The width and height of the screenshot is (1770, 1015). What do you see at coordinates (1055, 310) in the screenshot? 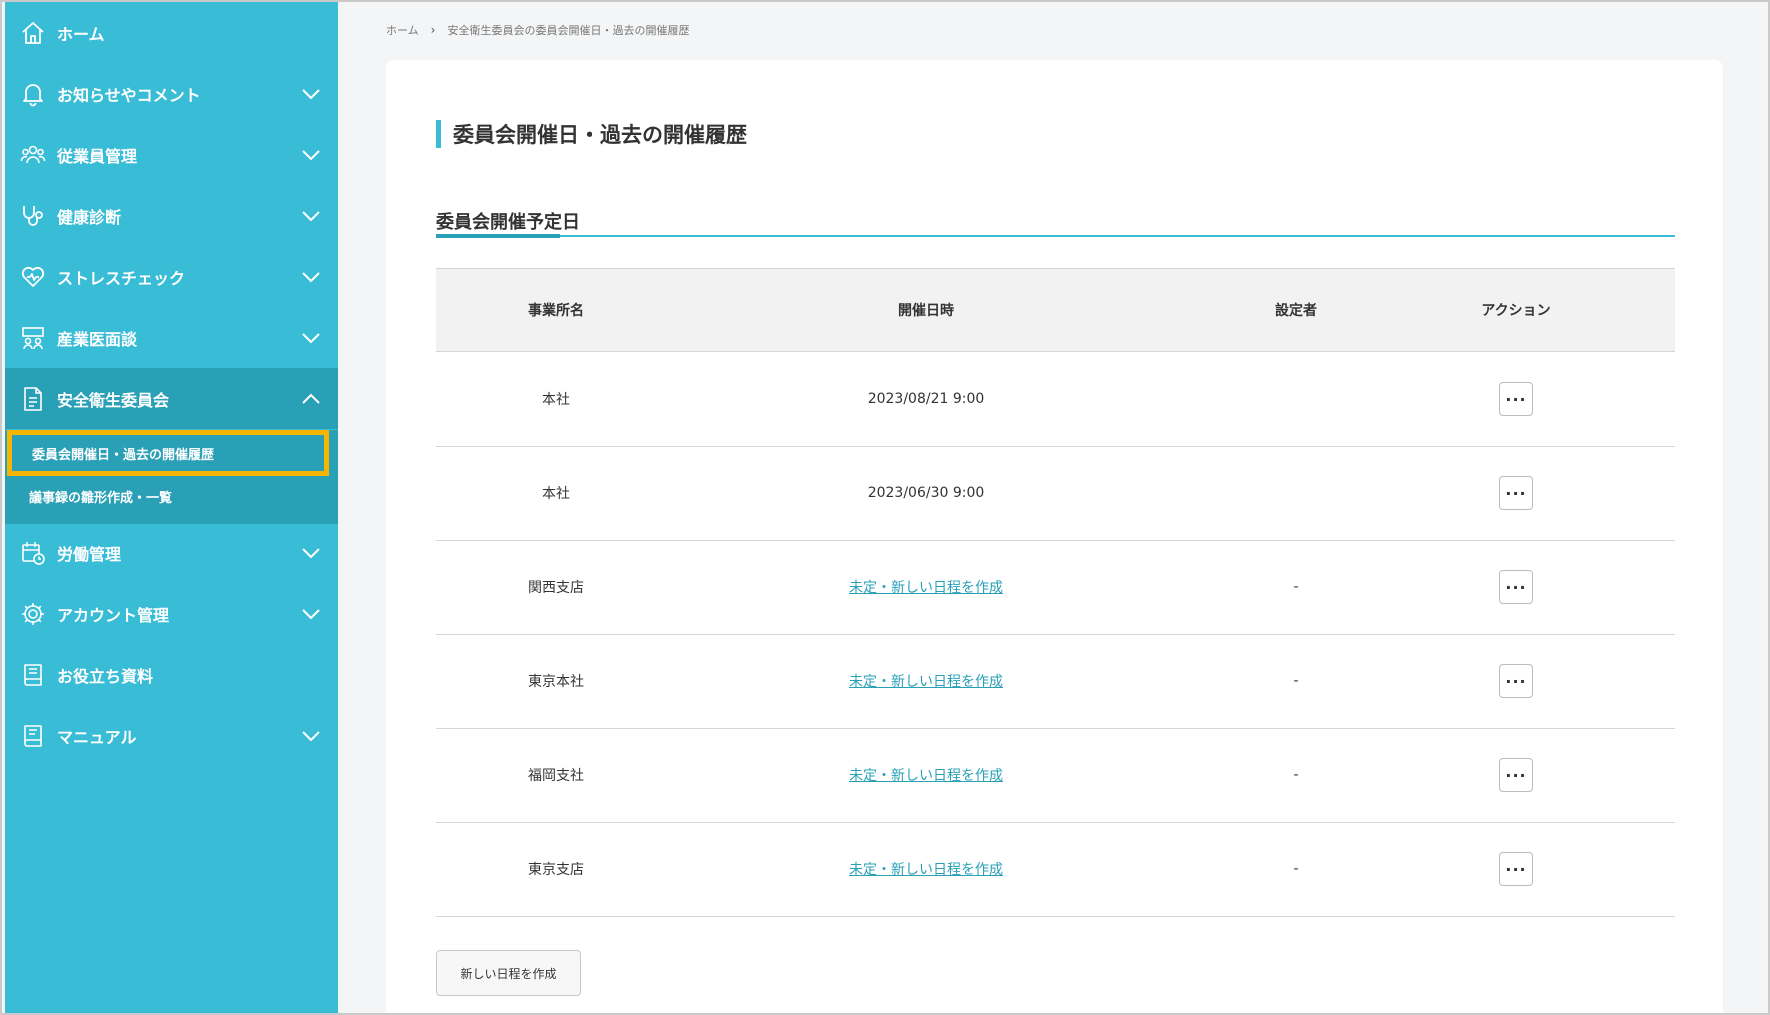
I see `table-header: 事業所名 開催日時 設定者 アクション` at bounding box center [1055, 310].